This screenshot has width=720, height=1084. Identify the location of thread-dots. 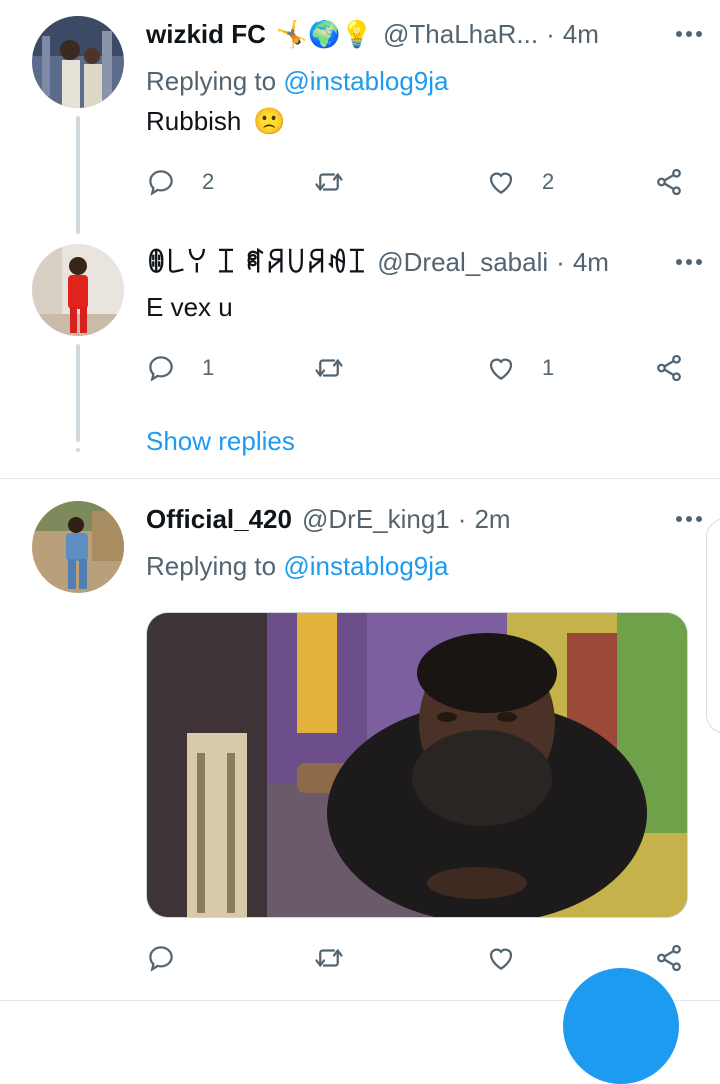
(78, 443).